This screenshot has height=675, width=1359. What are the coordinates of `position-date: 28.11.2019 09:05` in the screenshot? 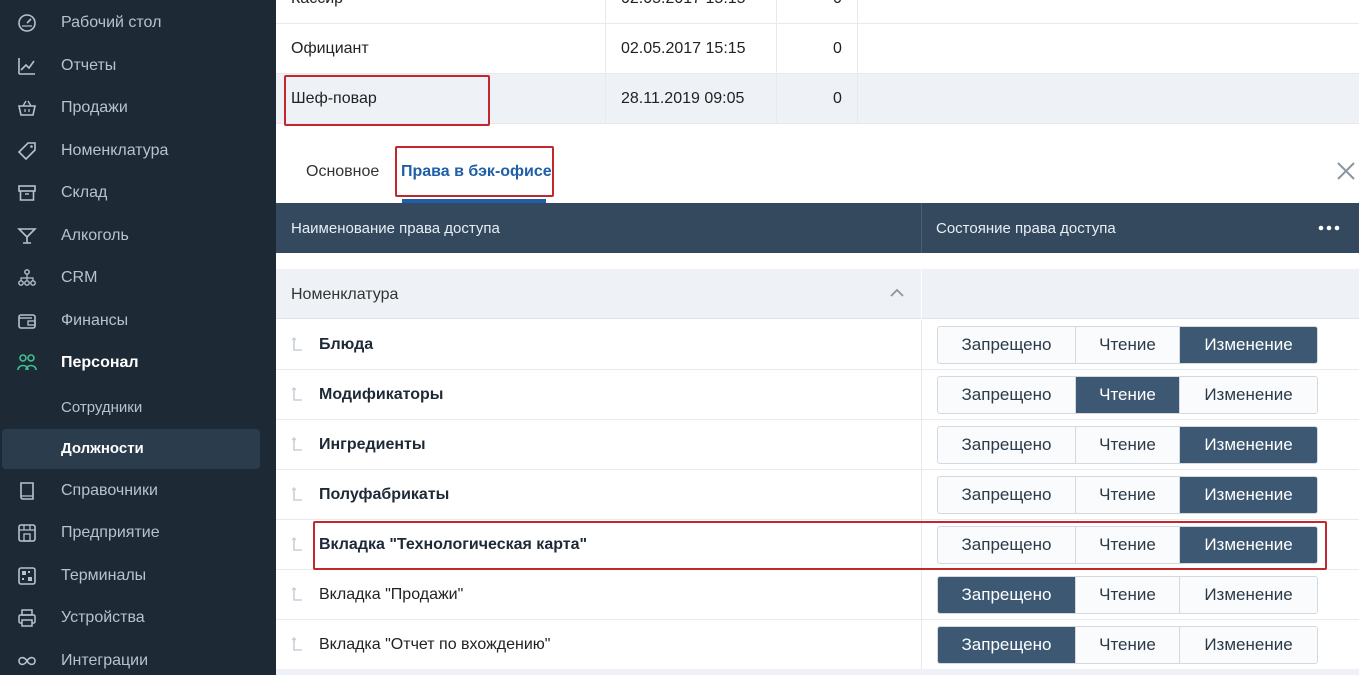 It's located at (683, 98).